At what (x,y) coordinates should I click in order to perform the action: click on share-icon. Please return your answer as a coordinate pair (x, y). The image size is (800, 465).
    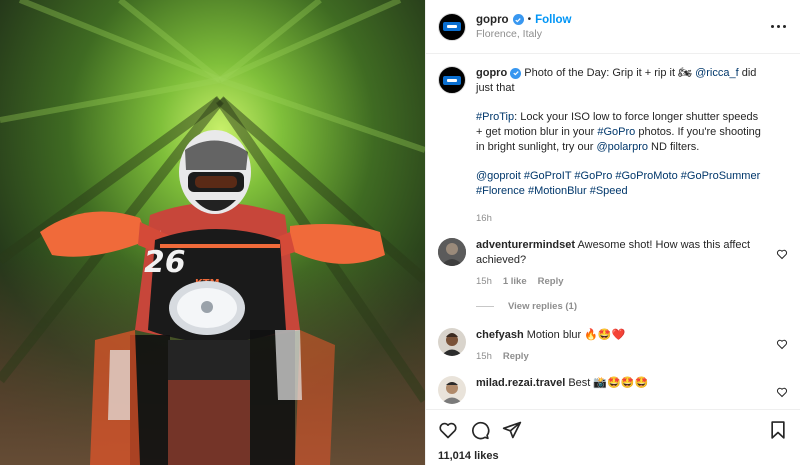
    Looking at the image, I should click on (512, 430).